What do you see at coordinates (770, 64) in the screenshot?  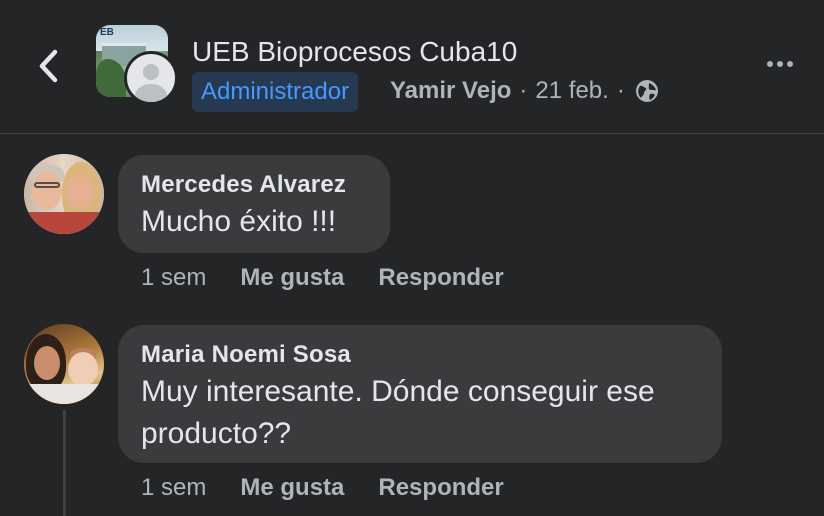 I see `more-horizontal-icon` at bounding box center [770, 64].